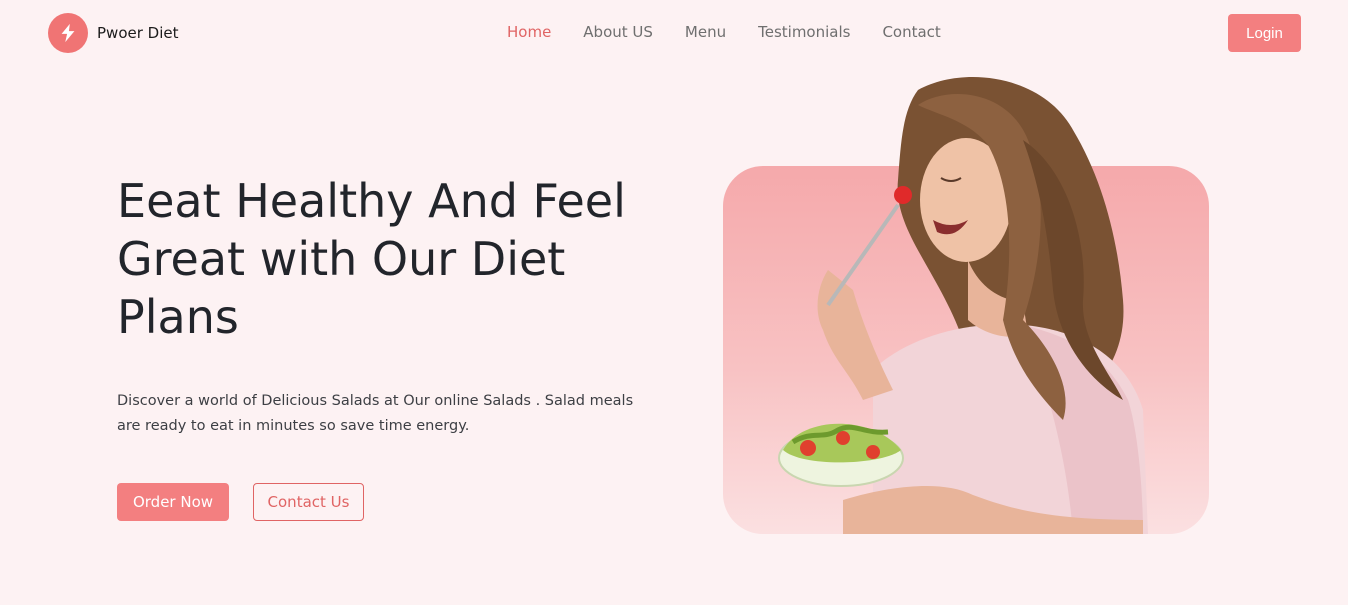 The image size is (1348, 605). I want to click on nav-item-contact: Contact, so click(911, 32).